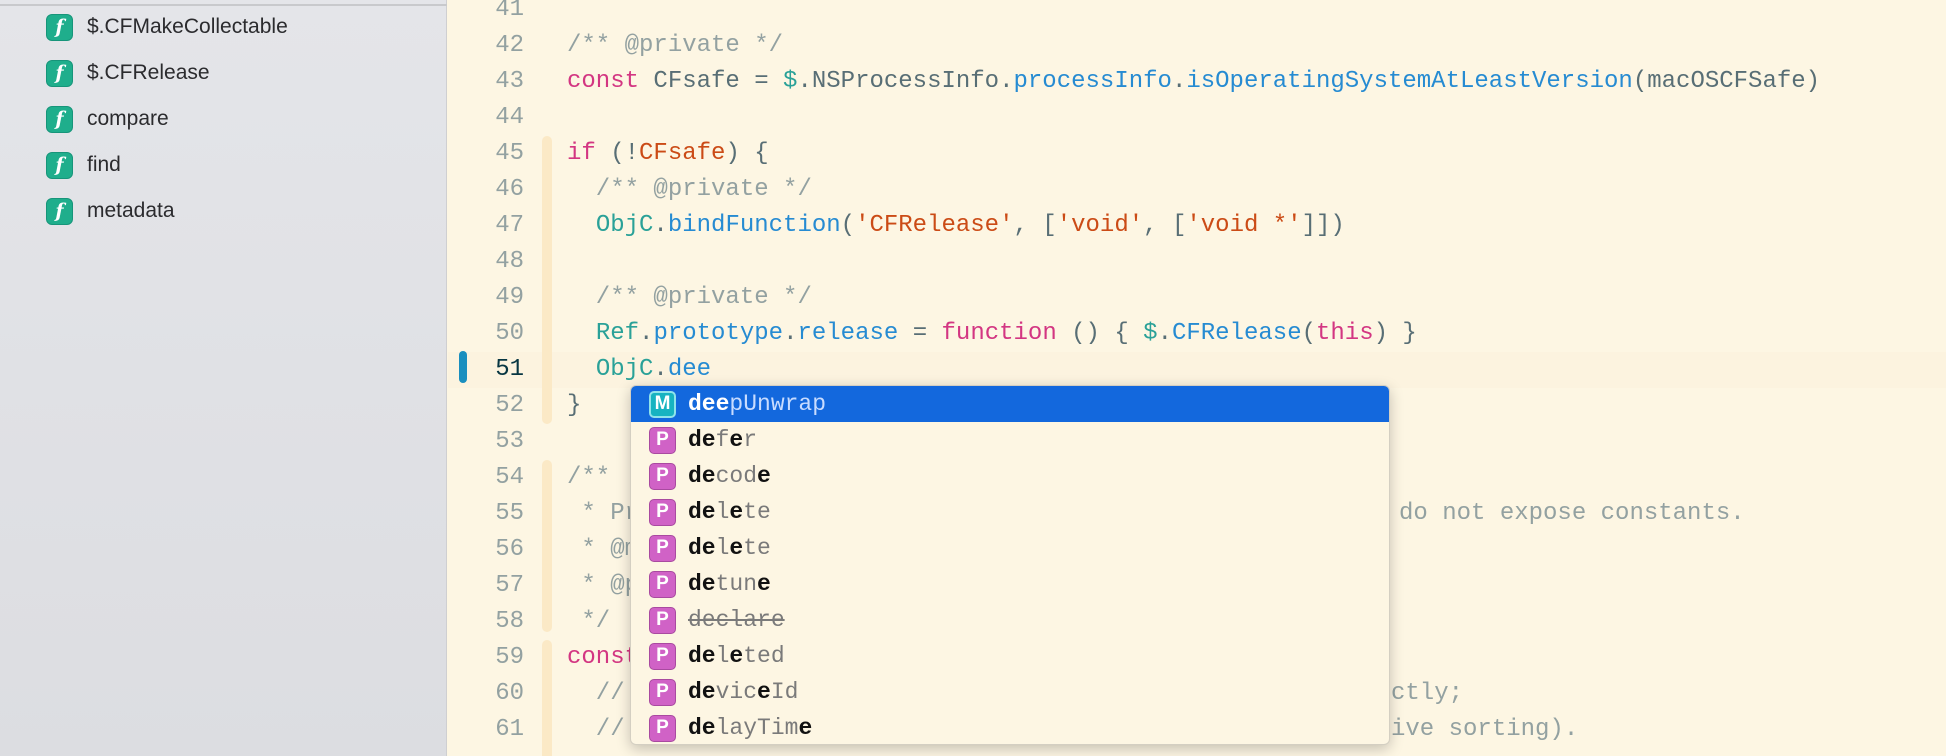  Describe the element at coordinates (736, 584) in the screenshot. I see `completion-label-part: tun` at that location.